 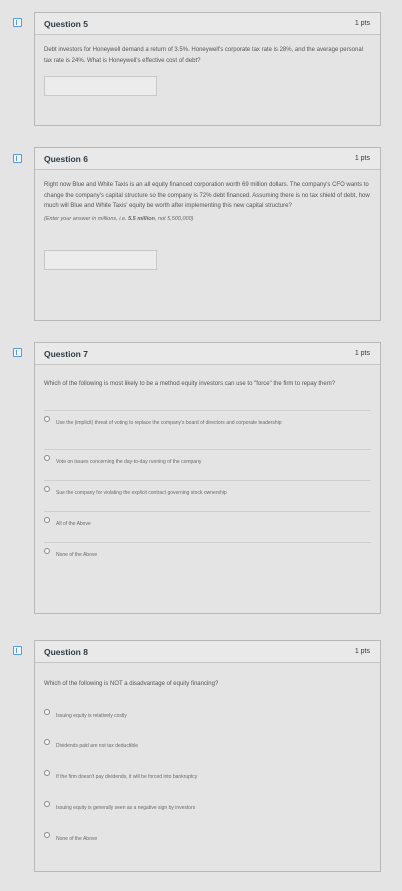 I want to click on question-header: Question 8 1 pts, so click(x=207, y=652).